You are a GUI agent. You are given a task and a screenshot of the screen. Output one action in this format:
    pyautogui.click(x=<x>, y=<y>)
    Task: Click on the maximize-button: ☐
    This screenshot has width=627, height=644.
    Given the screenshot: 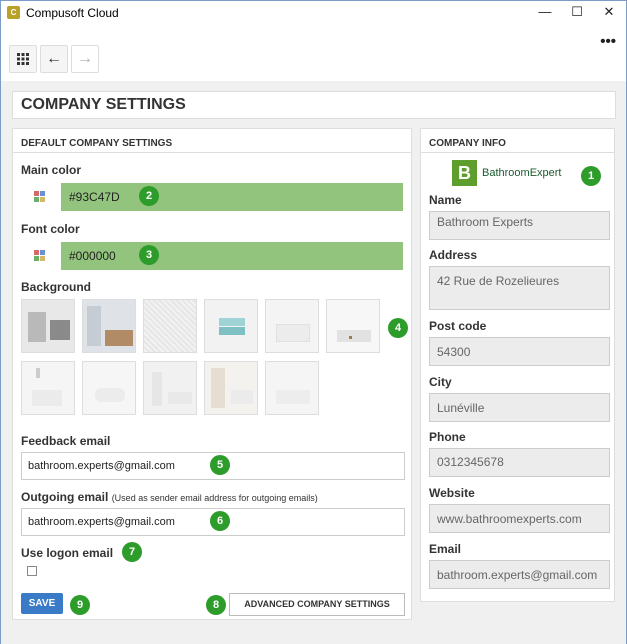 What is the action you would take?
    pyautogui.click(x=577, y=13)
    